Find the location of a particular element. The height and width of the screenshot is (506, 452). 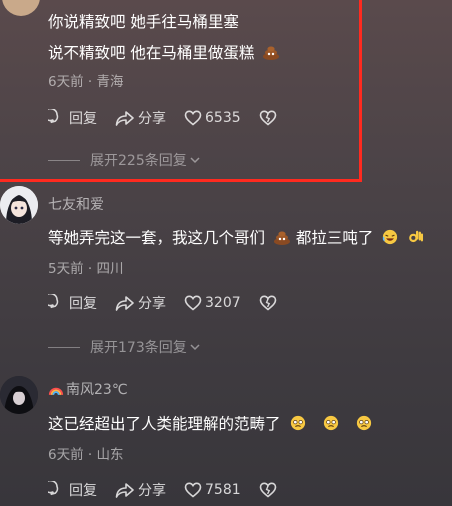

expand-replies-button: 展开173条回复 is located at coordinates (124, 347).